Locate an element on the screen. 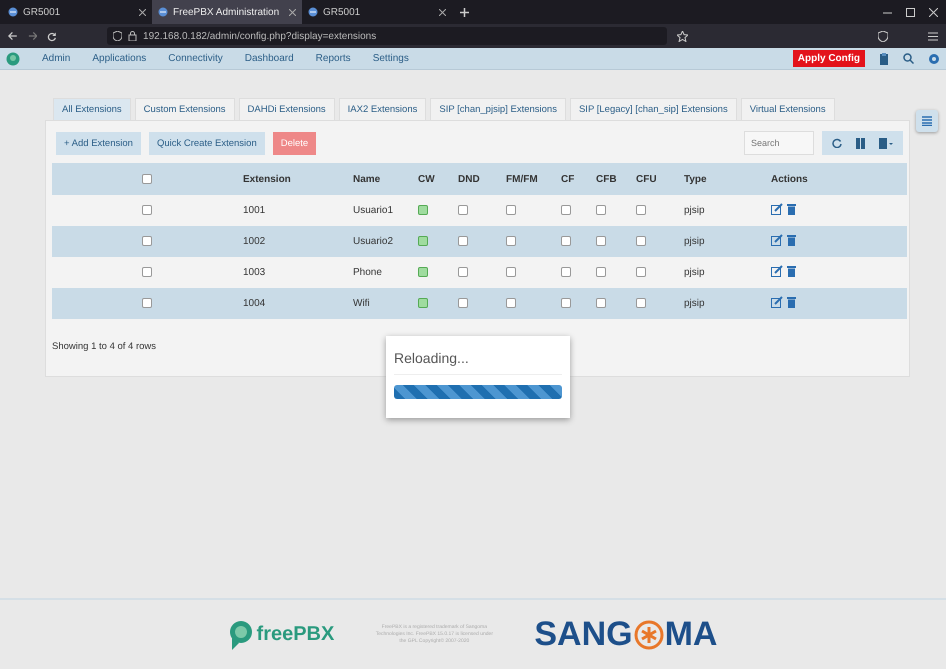 The image size is (946, 669). apply-config-button: Apply Config is located at coordinates (828, 58).